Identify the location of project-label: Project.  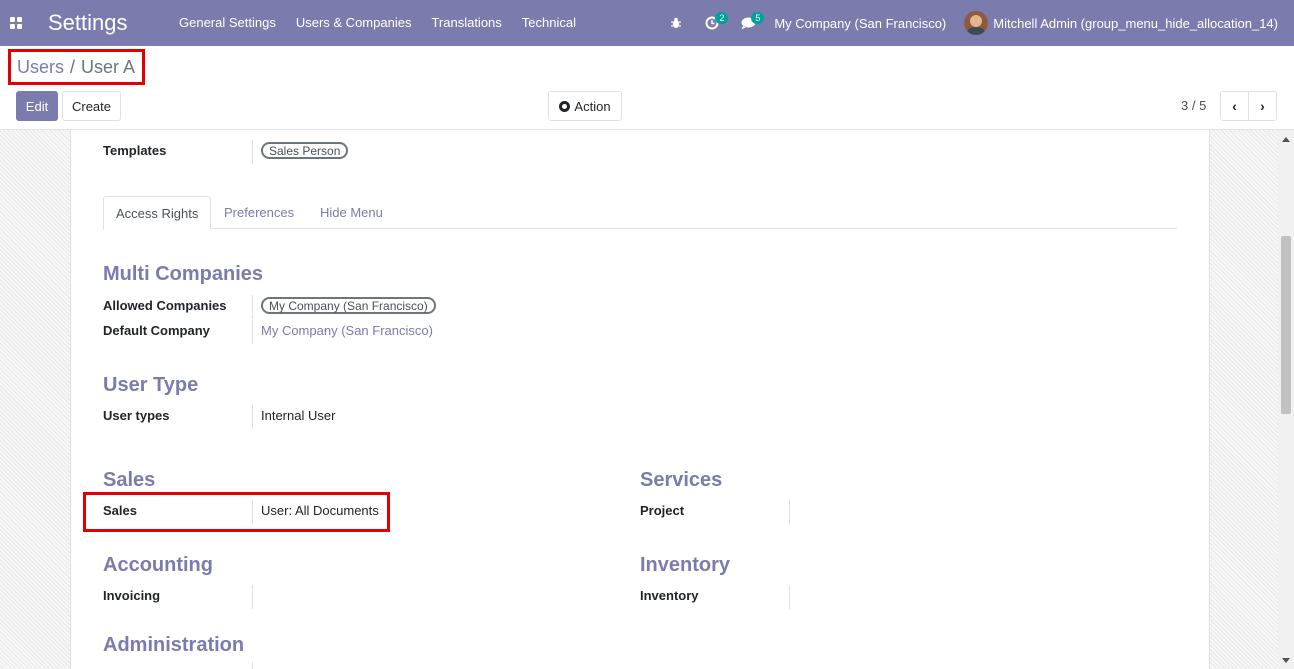
(662, 510).